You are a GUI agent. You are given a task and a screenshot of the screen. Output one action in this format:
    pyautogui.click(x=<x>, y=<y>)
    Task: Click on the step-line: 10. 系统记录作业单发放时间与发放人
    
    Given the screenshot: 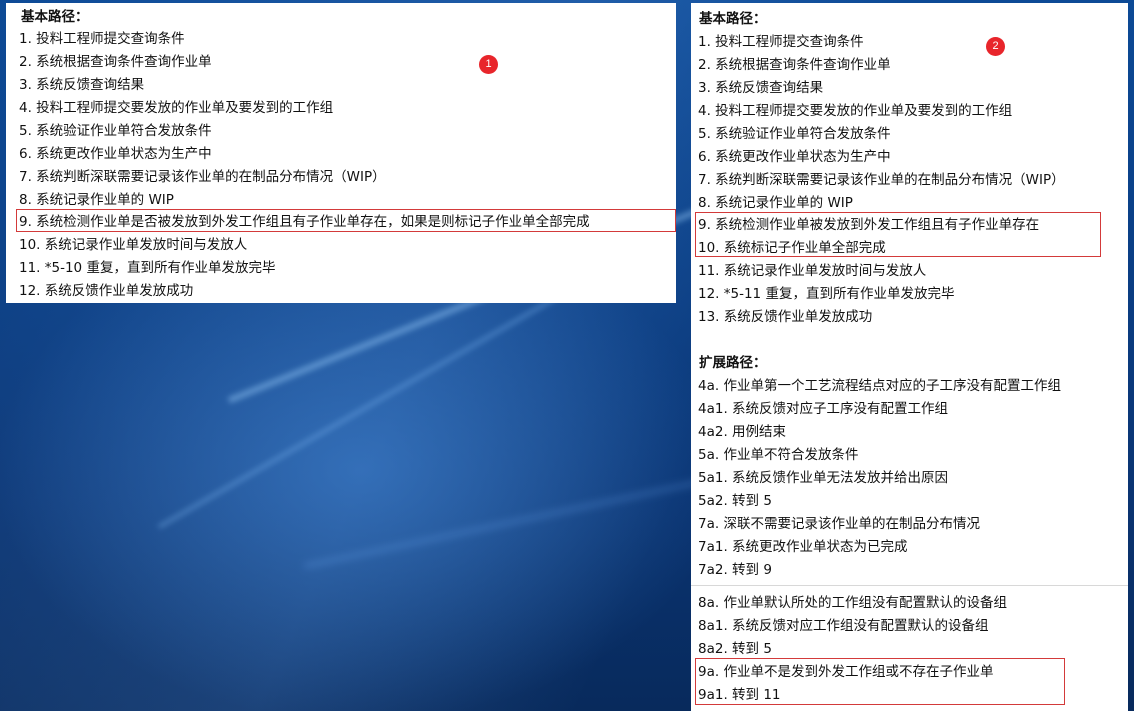 What is the action you would take?
    pyautogui.click(x=133, y=245)
    